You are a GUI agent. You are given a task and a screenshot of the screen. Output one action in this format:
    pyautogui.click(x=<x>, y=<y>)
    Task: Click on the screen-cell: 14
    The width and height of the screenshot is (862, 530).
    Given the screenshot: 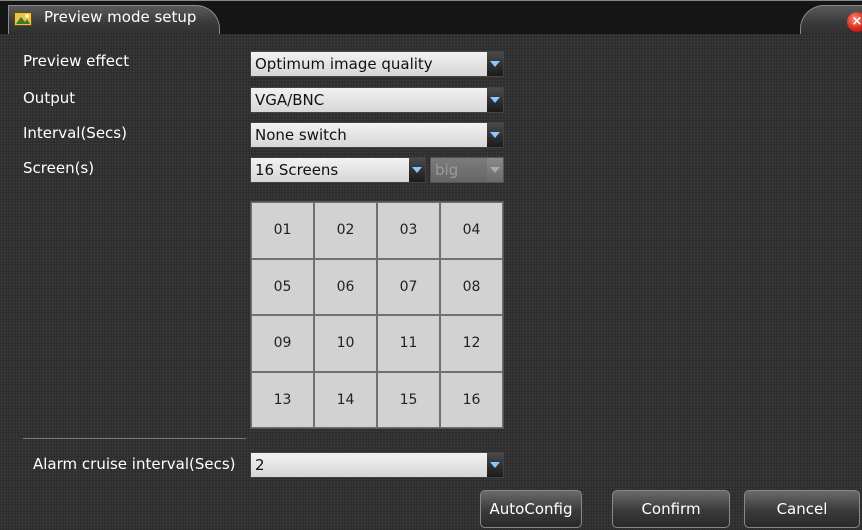 What is the action you would take?
    pyautogui.click(x=345, y=399)
    